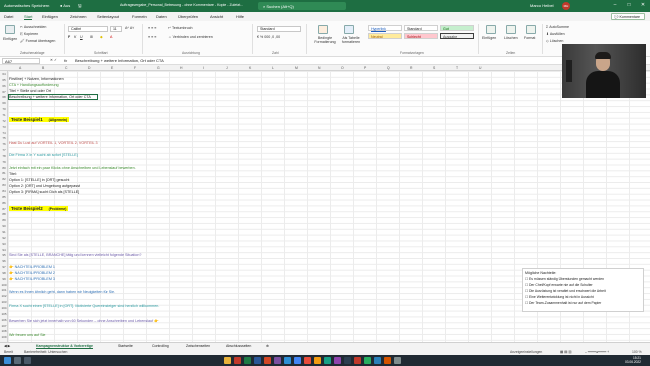  Describe the element at coordinates (79, 6) in the screenshot. I see `save-icon: 🖫` at that location.